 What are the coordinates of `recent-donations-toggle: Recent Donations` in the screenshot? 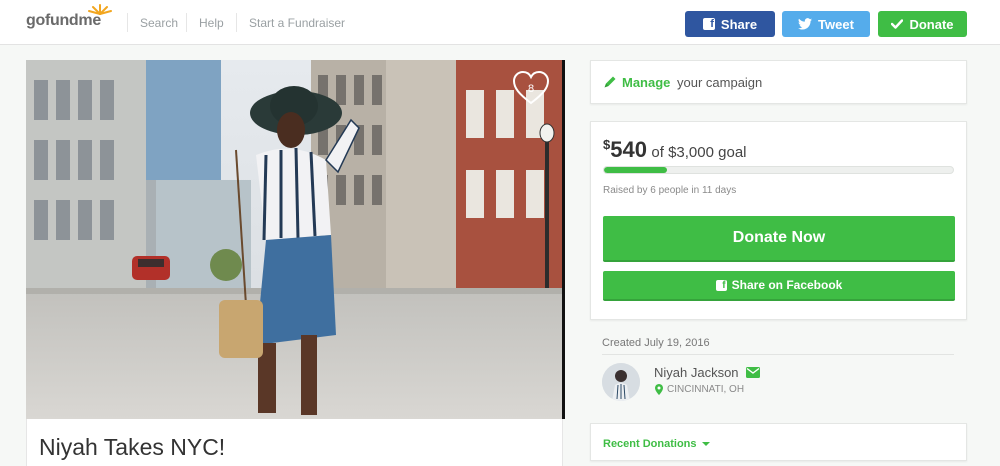 It's located at (656, 444).